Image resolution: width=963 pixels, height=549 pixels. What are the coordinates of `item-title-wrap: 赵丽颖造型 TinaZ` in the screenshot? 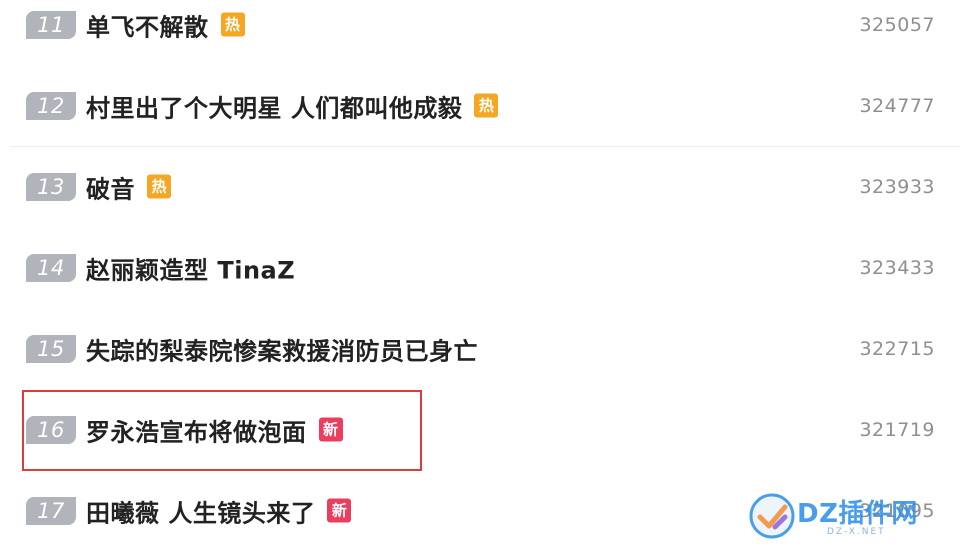 It's located at (190, 267).